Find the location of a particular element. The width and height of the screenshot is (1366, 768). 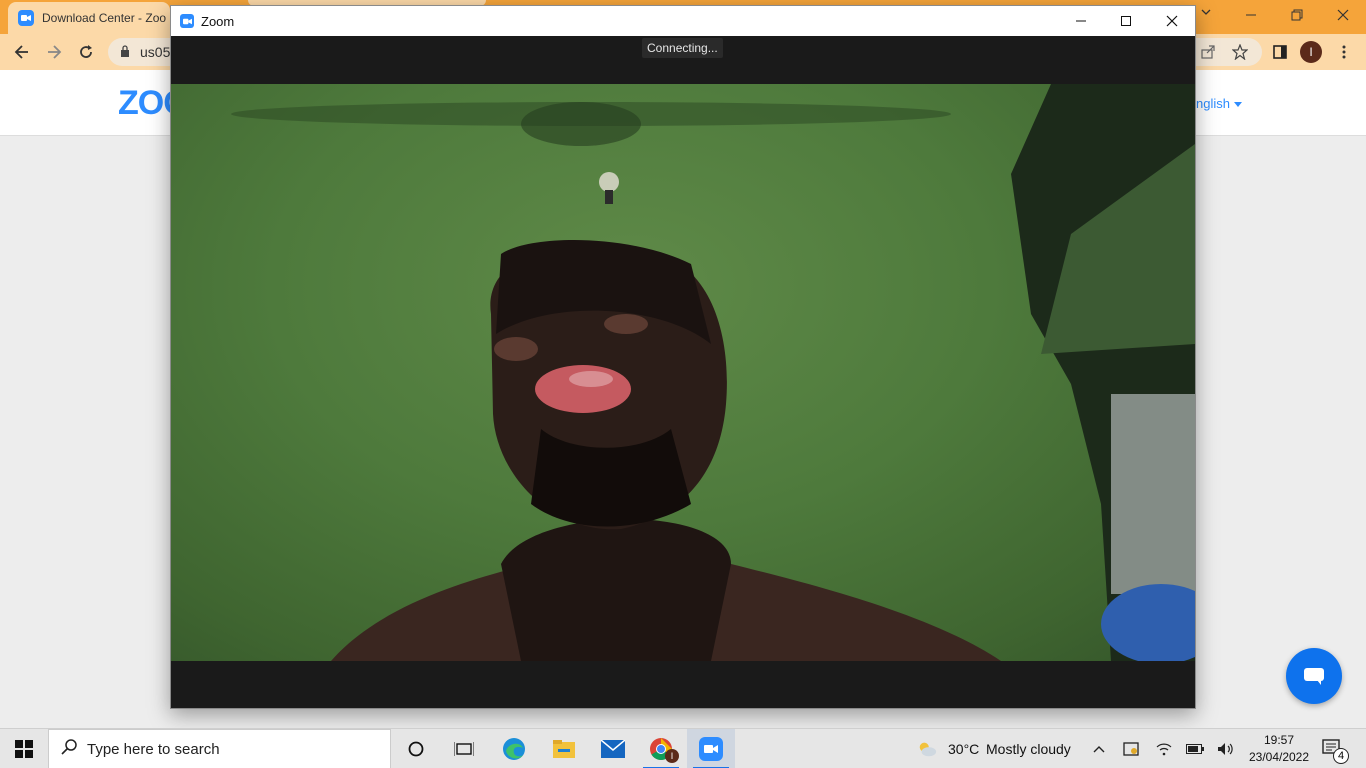

browser-tab-title: Download Center - Zoo is located at coordinates (104, 18).